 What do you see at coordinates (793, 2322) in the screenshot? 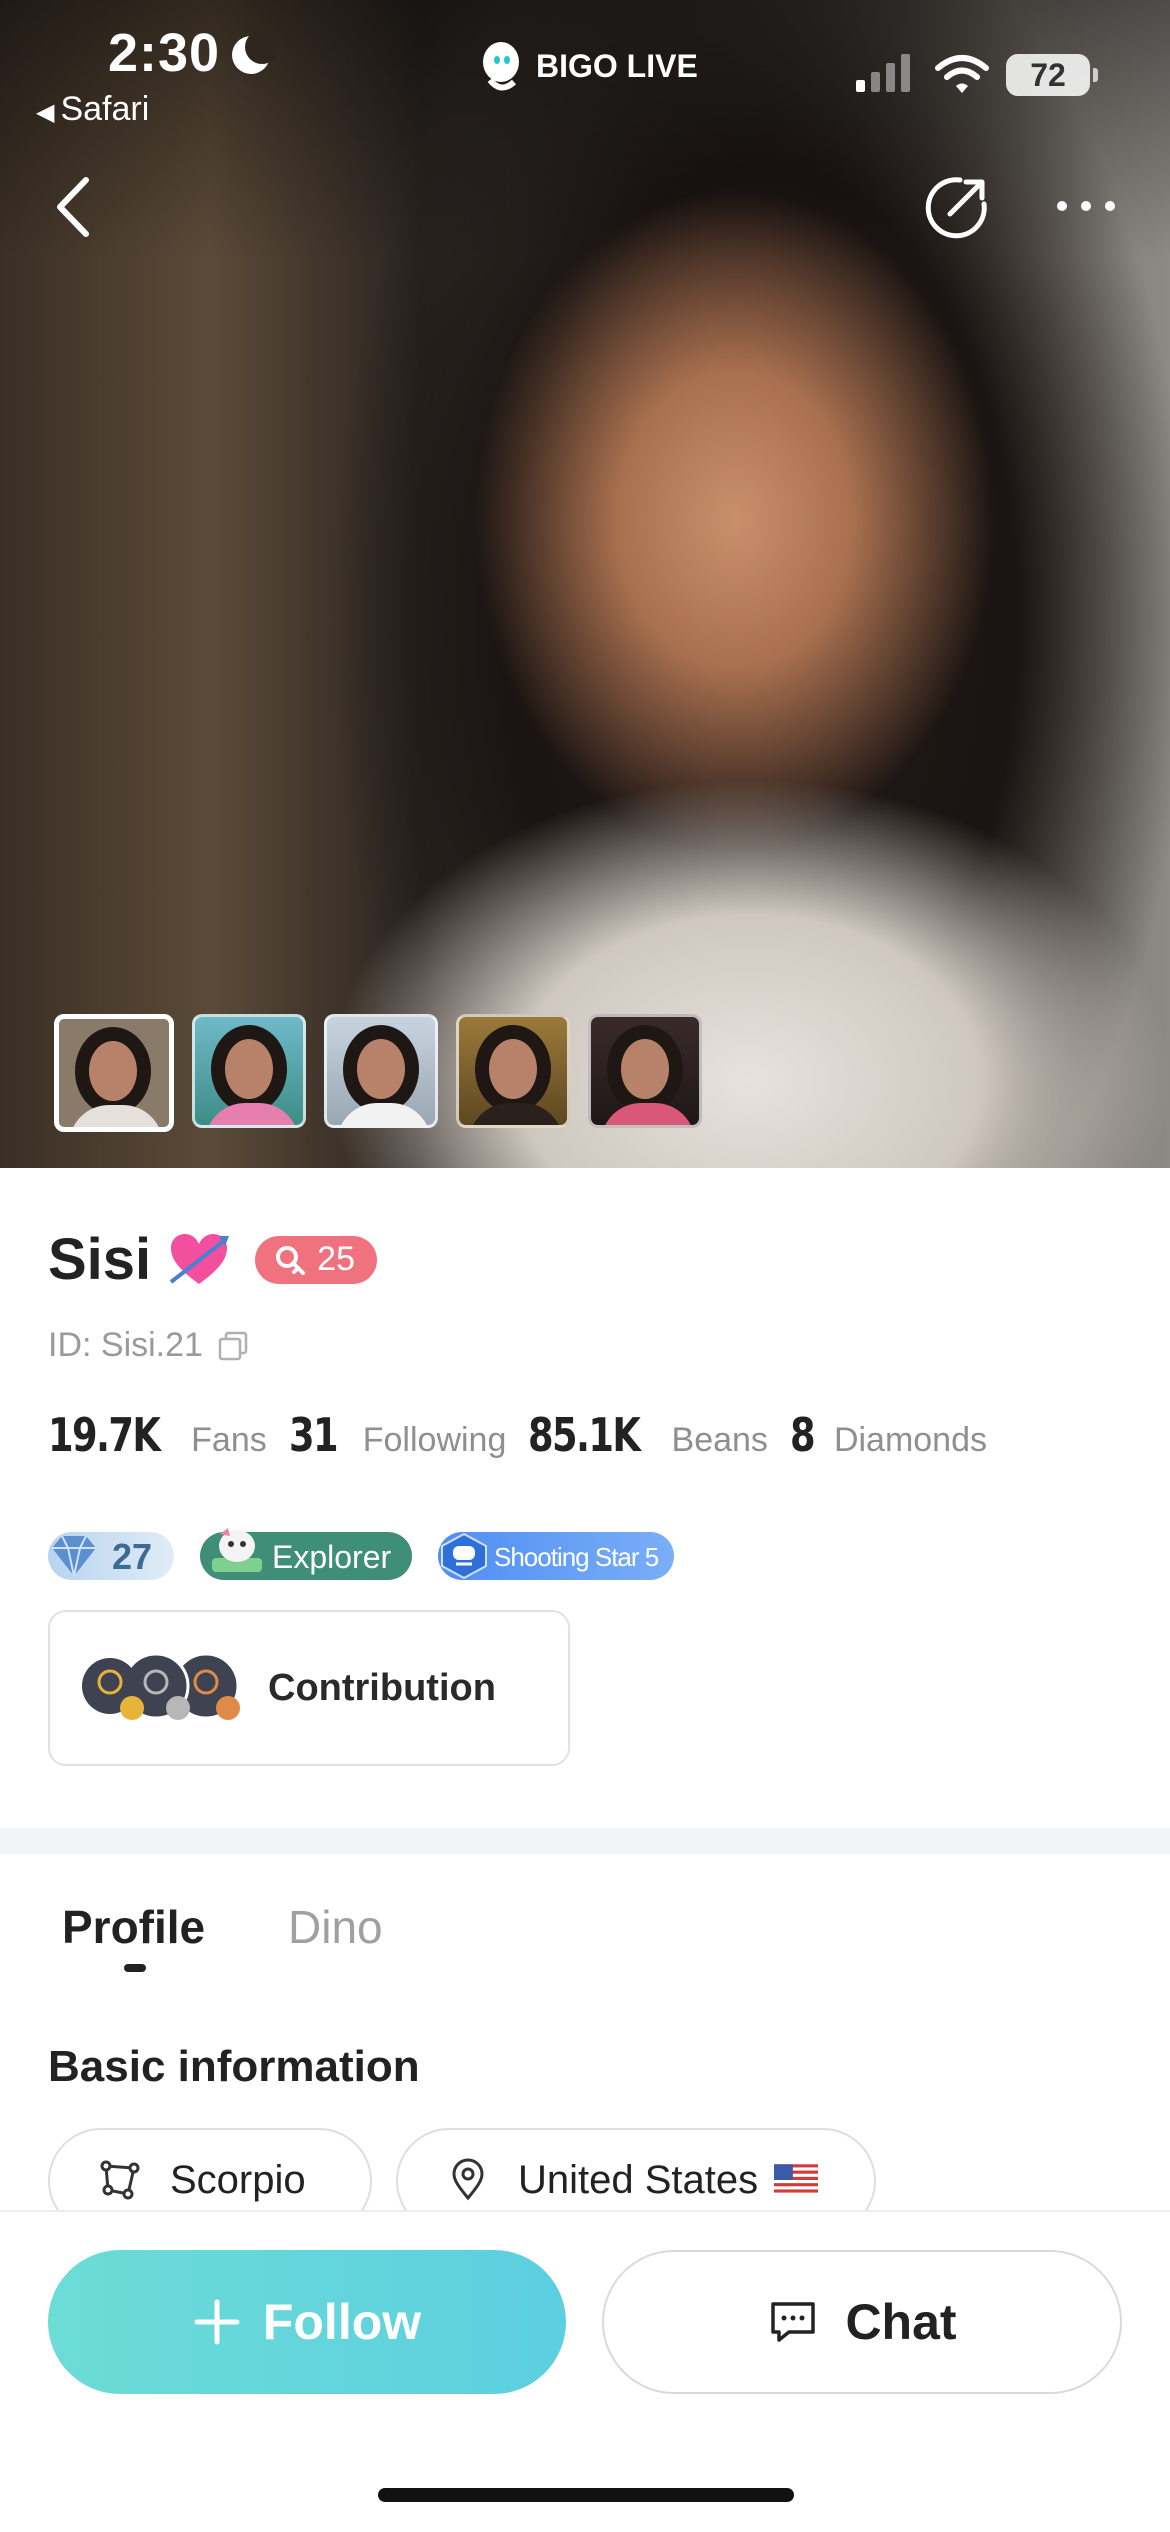
I see `chat-icon` at bounding box center [793, 2322].